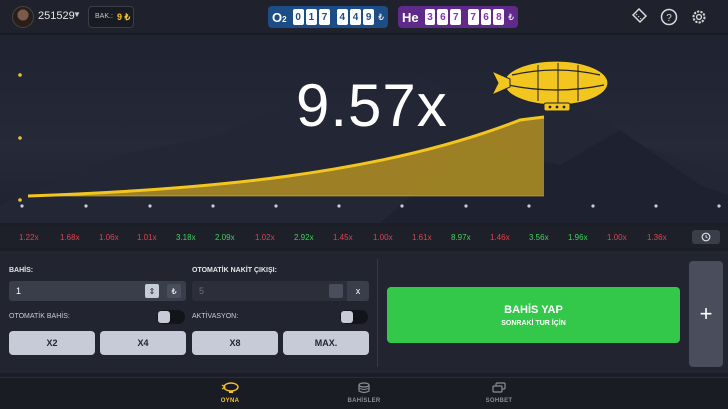 This screenshot has width=728, height=409. What do you see at coordinates (358, 291) in the screenshot?
I see `clear-button: x` at bounding box center [358, 291].